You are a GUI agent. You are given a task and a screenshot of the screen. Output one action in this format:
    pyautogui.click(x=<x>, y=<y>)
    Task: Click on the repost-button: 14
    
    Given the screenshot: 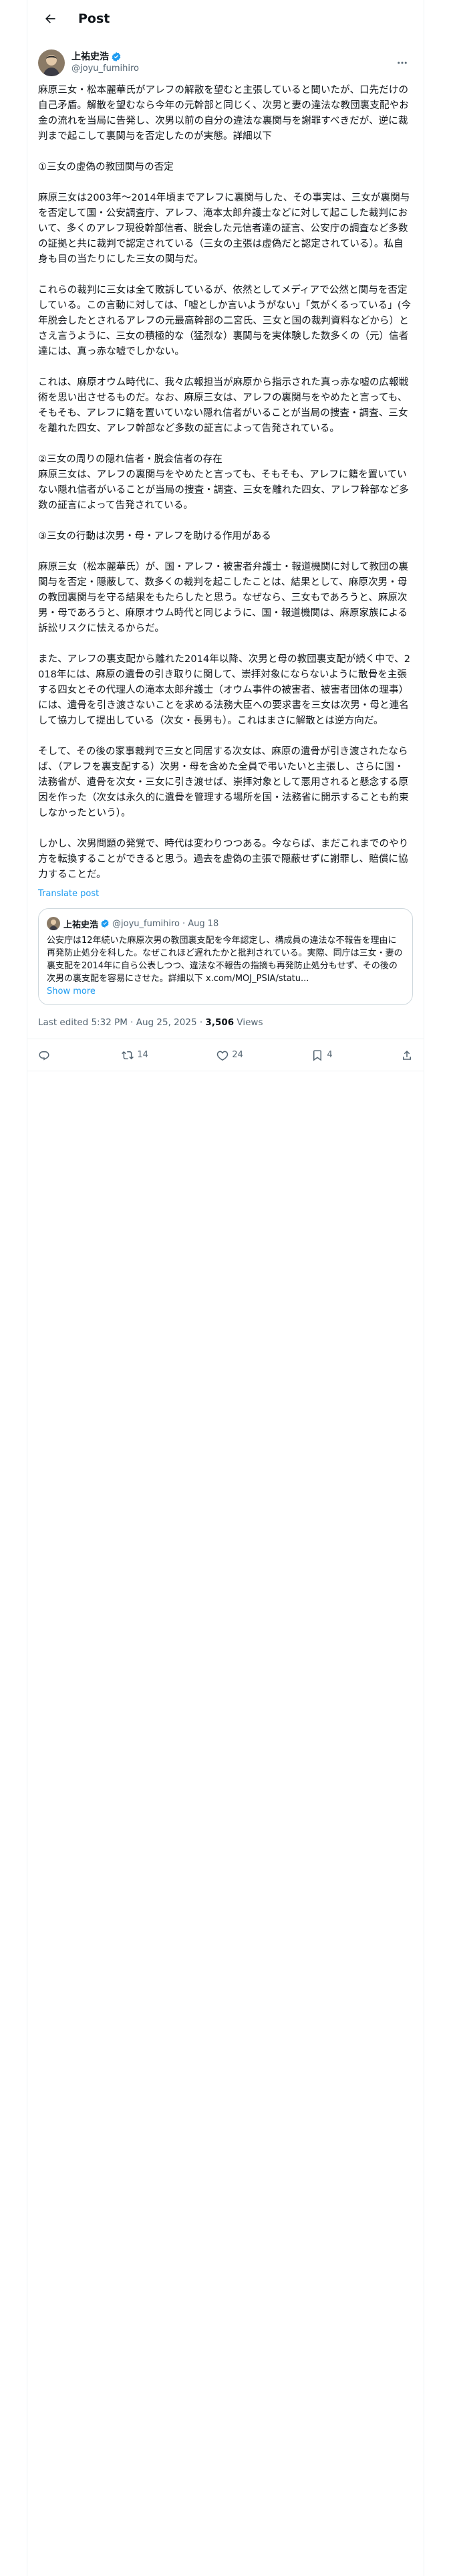 What is the action you would take?
    pyautogui.click(x=135, y=1055)
    